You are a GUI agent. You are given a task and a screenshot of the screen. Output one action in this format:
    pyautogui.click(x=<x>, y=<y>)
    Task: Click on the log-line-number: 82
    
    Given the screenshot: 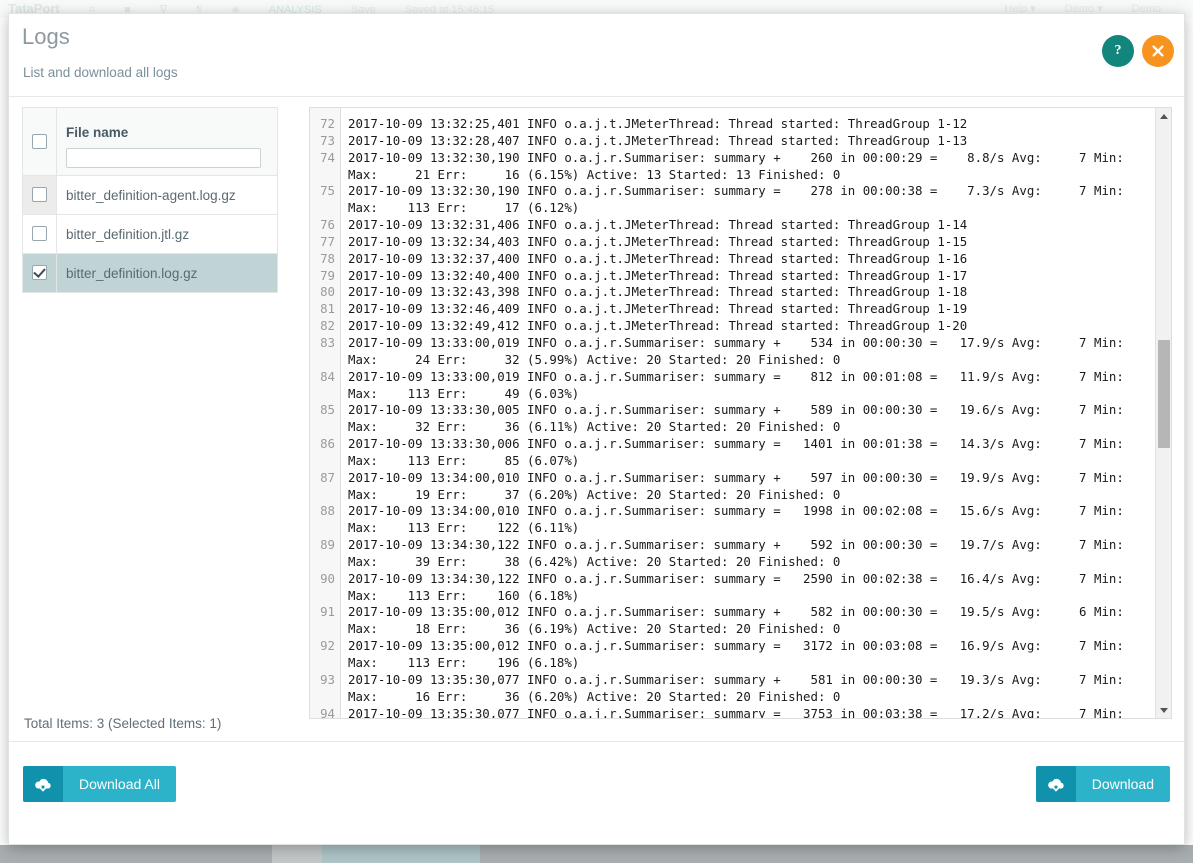 What is the action you would take?
    pyautogui.click(x=327, y=326)
    